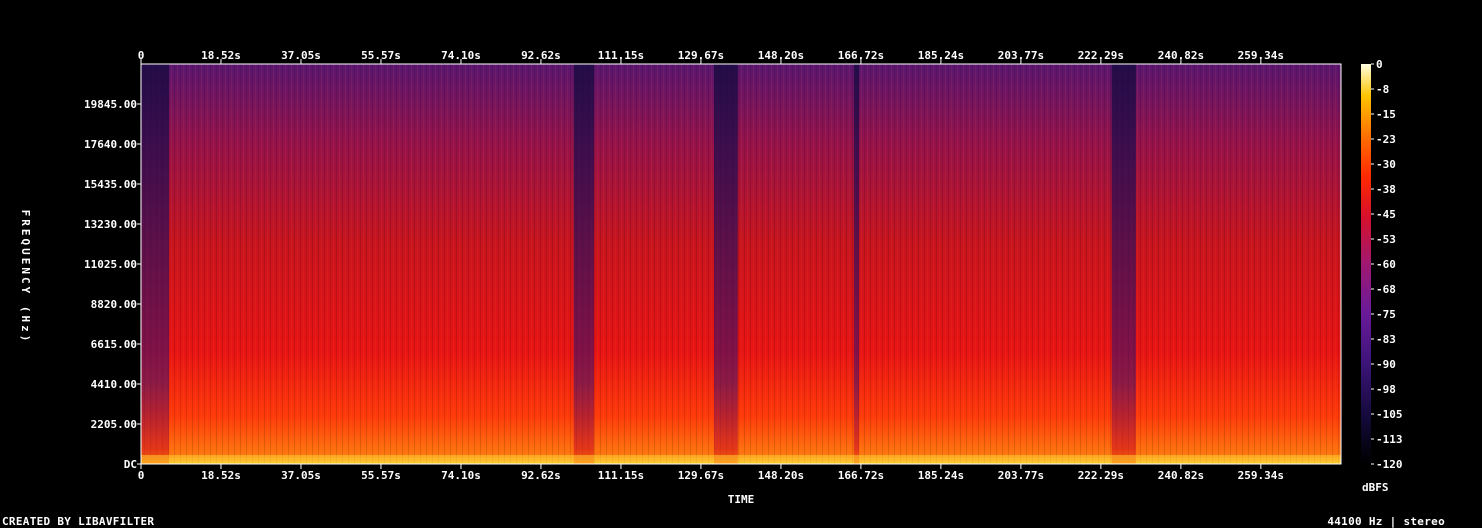  I want to click on x-tick-label-bottom: 74.10s, so click(461, 475).